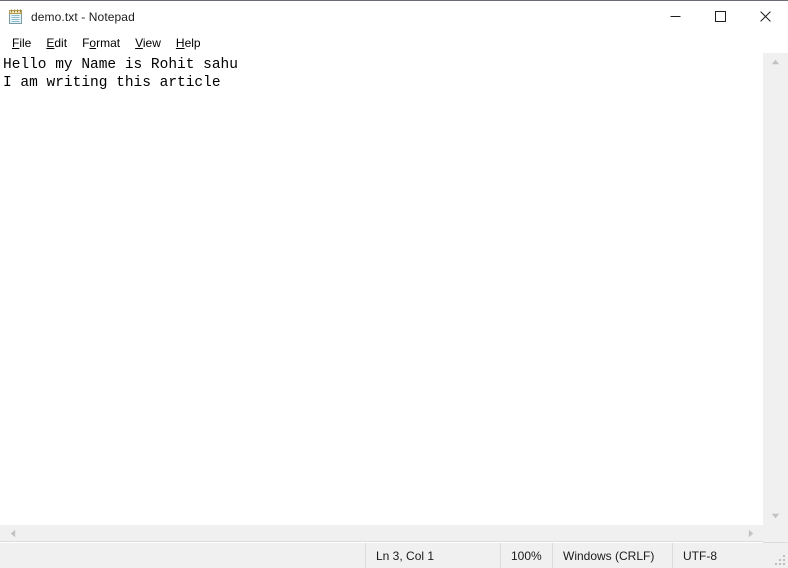  Describe the element at coordinates (432, 555) in the screenshot. I see `status-cursor-position: Ln 3, Col 1` at that location.